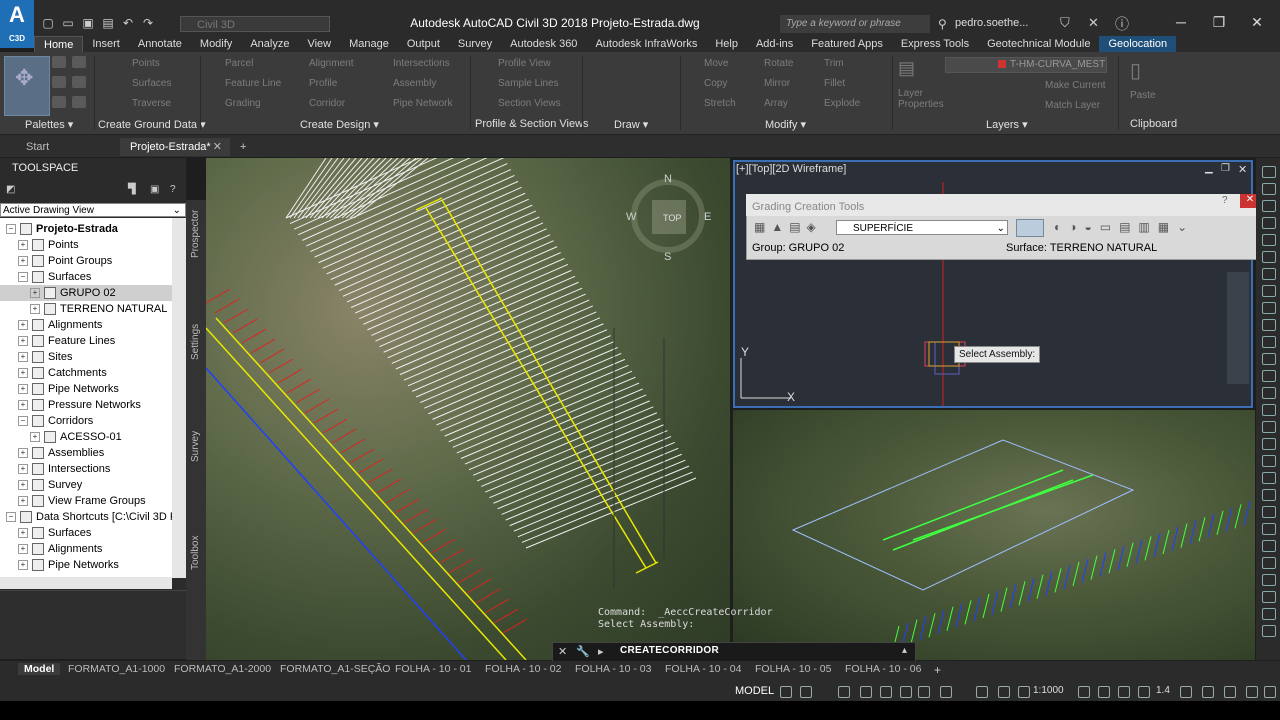 The image size is (1280, 720). What do you see at coordinates (116, 669) in the screenshot?
I see `layout-tab: FORMATO_A1-1000` at bounding box center [116, 669].